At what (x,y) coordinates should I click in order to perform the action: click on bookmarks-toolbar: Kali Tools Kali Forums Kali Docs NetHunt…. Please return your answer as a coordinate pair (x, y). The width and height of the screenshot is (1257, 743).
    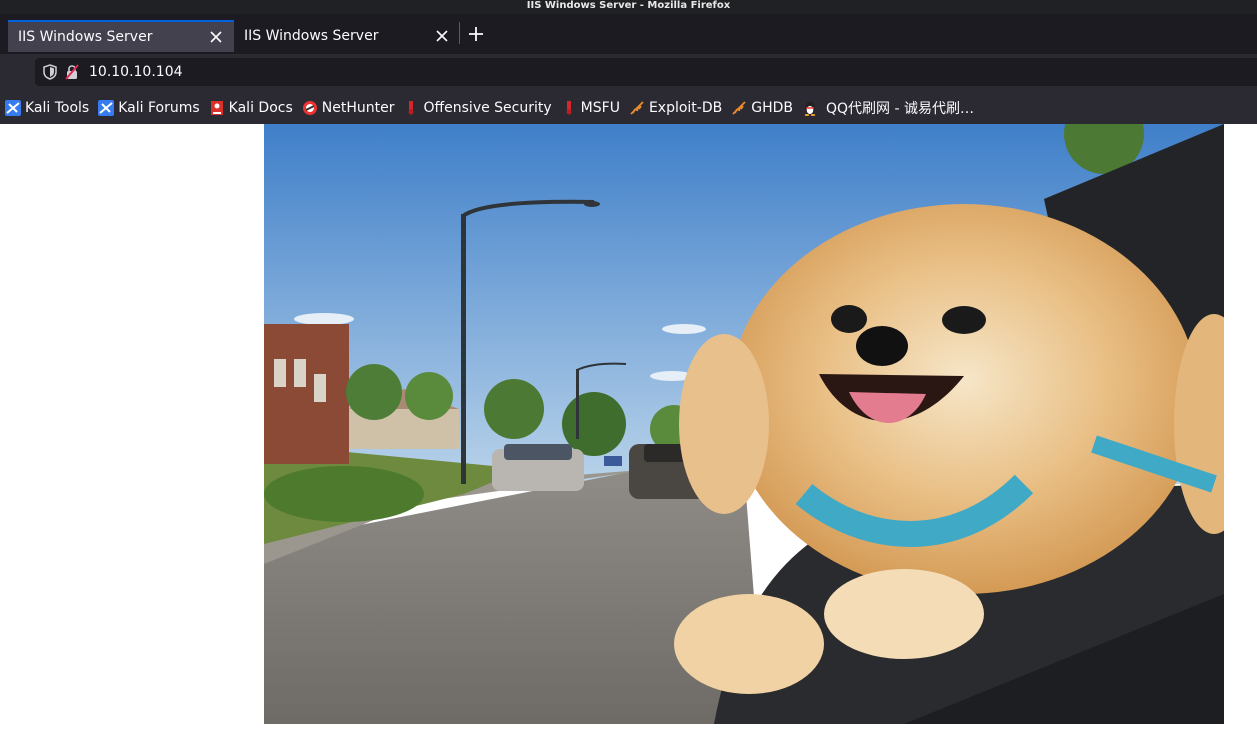
    Looking at the image, I should click on (628, 108).